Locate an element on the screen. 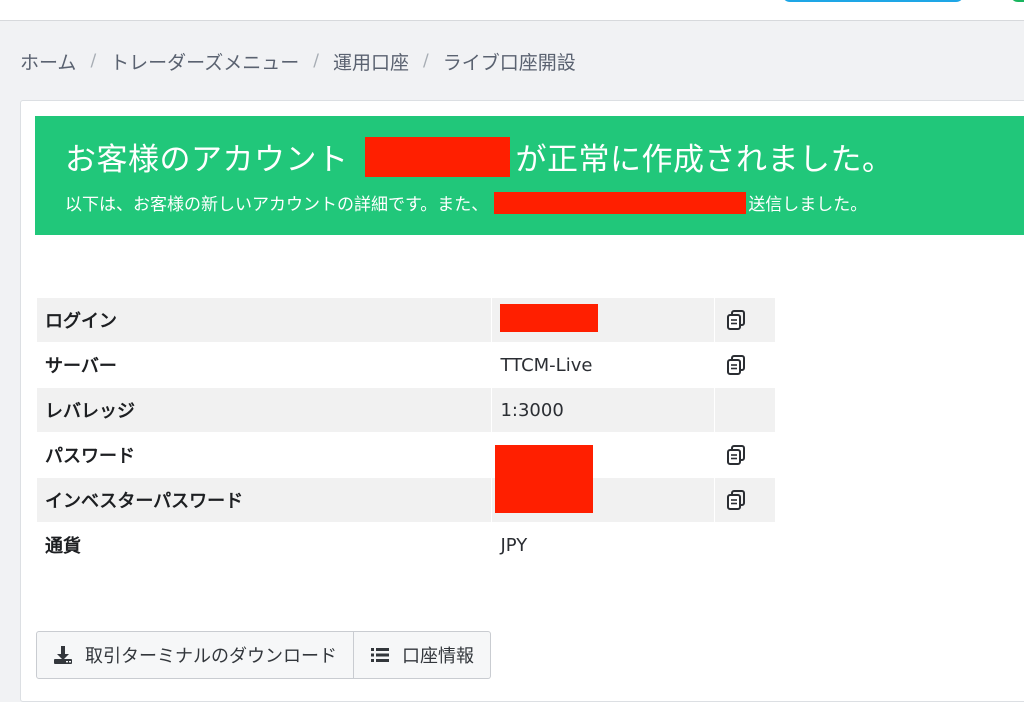 This screenshot has height=702, width=1024. detail-row-server: サーバー TTCM-Live is located at coordinates (405, 365).